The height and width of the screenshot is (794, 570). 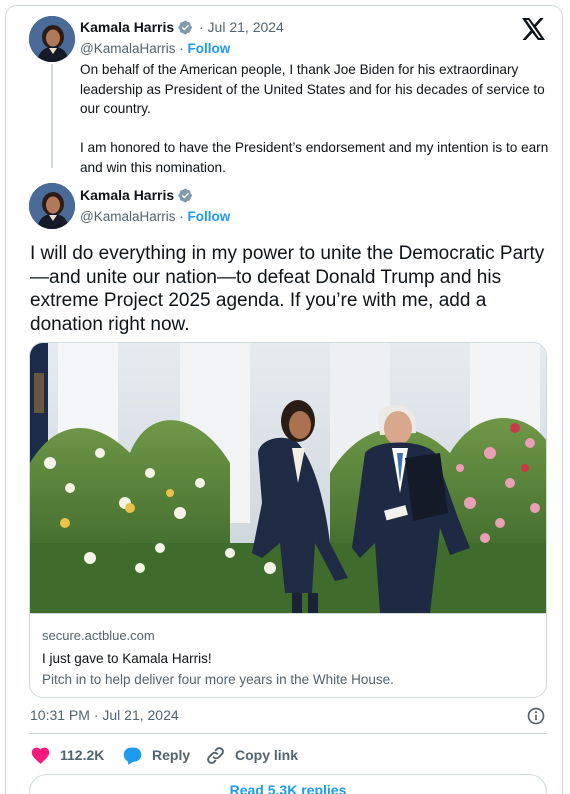 I want to click on heart-icon, so click(x=40, y=755).